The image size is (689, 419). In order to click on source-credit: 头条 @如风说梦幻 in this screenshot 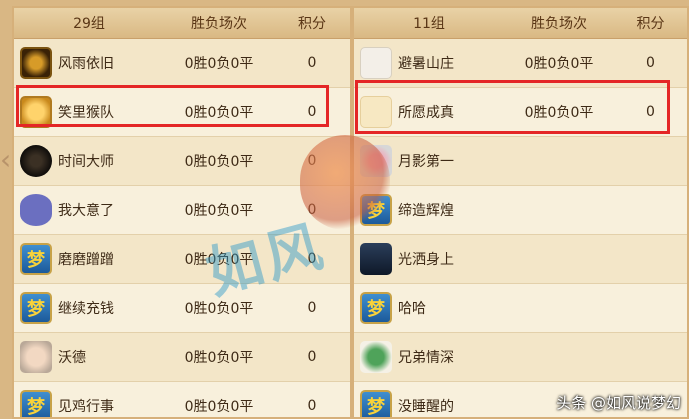, I will do `click(618, 403)`.